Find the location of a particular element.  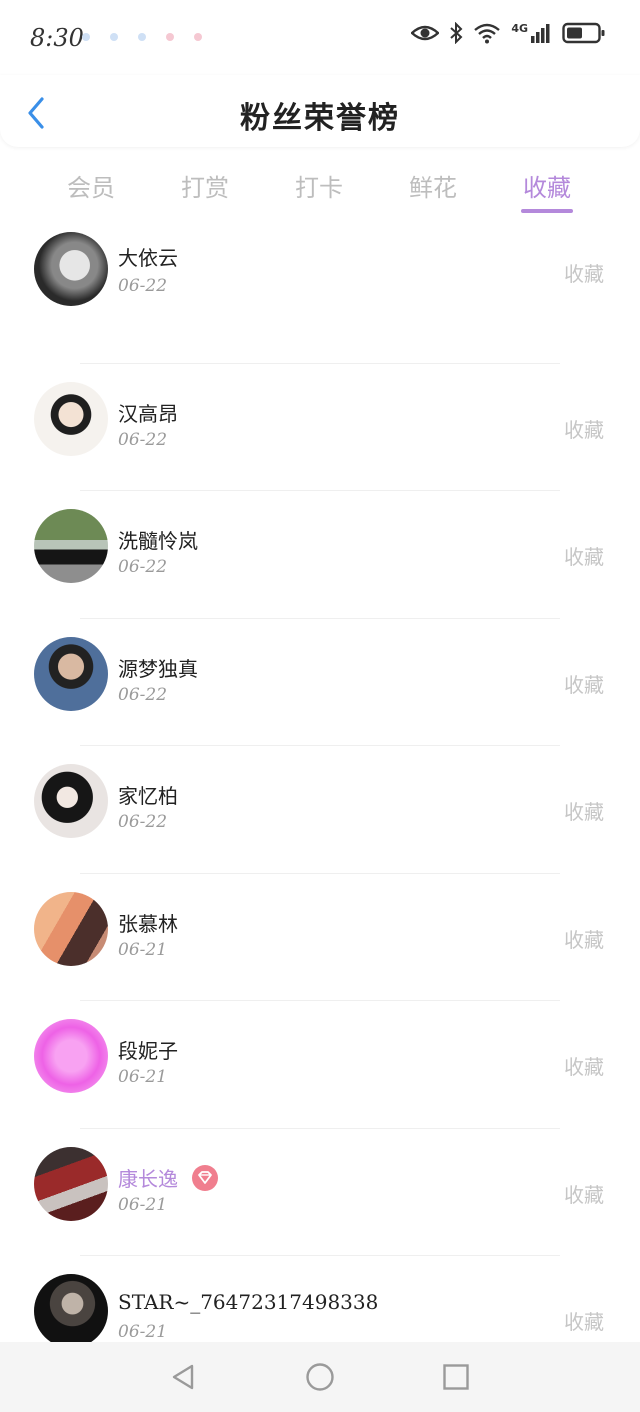

back-triangle-icon is located at coordinates (183, 1377).